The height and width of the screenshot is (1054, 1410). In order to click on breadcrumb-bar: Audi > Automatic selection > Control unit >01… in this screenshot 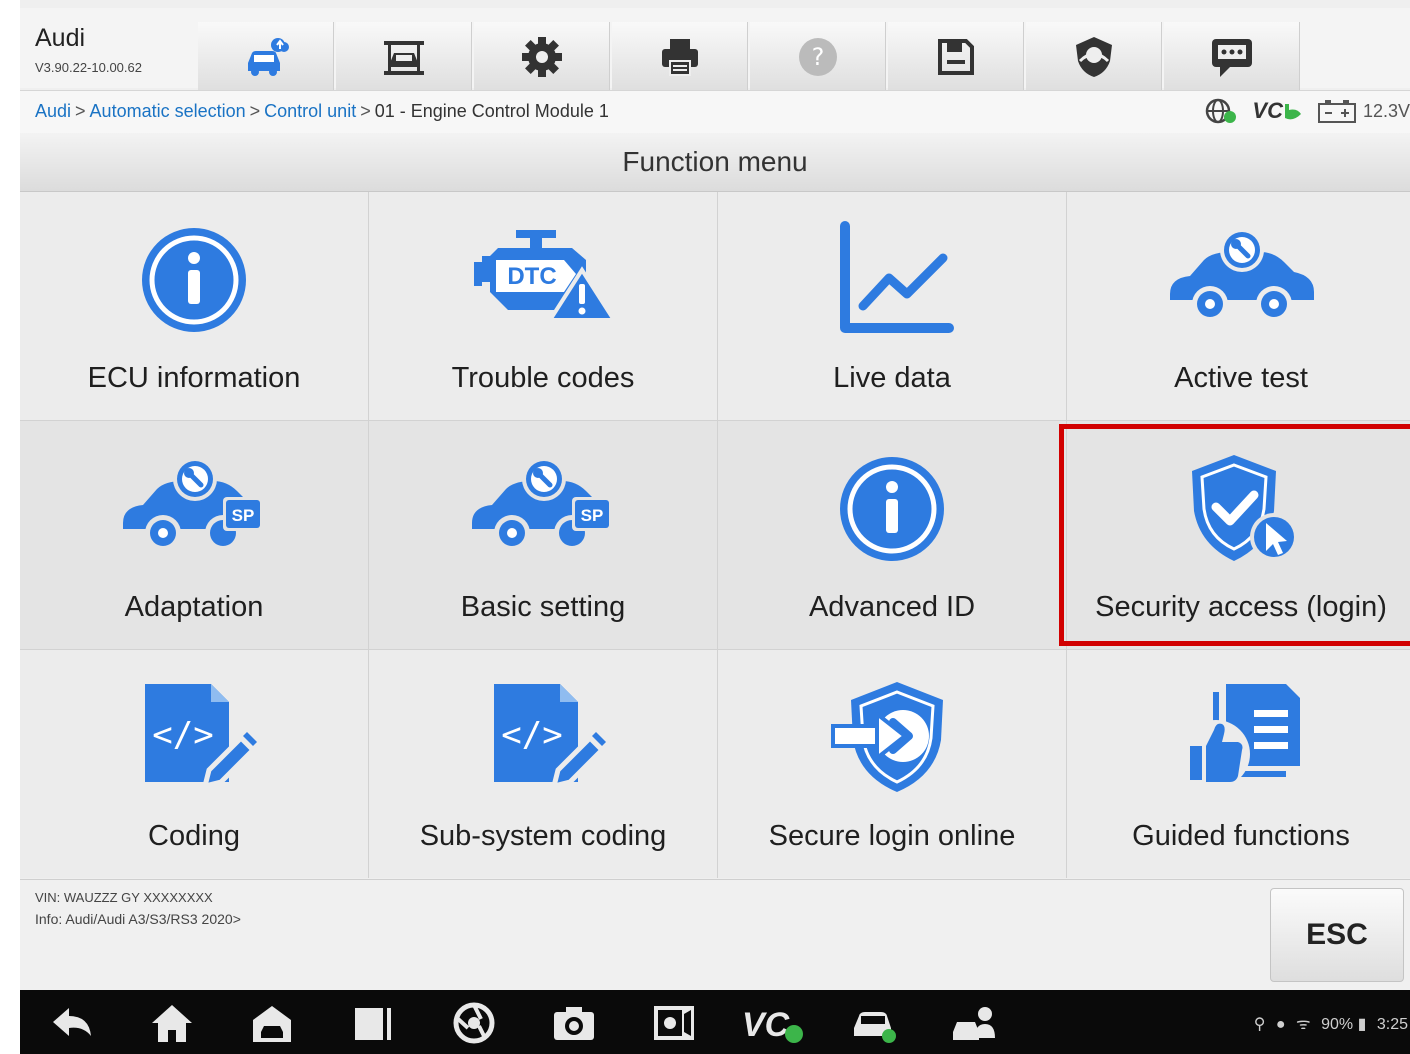, I will do `click(715, 112)`.